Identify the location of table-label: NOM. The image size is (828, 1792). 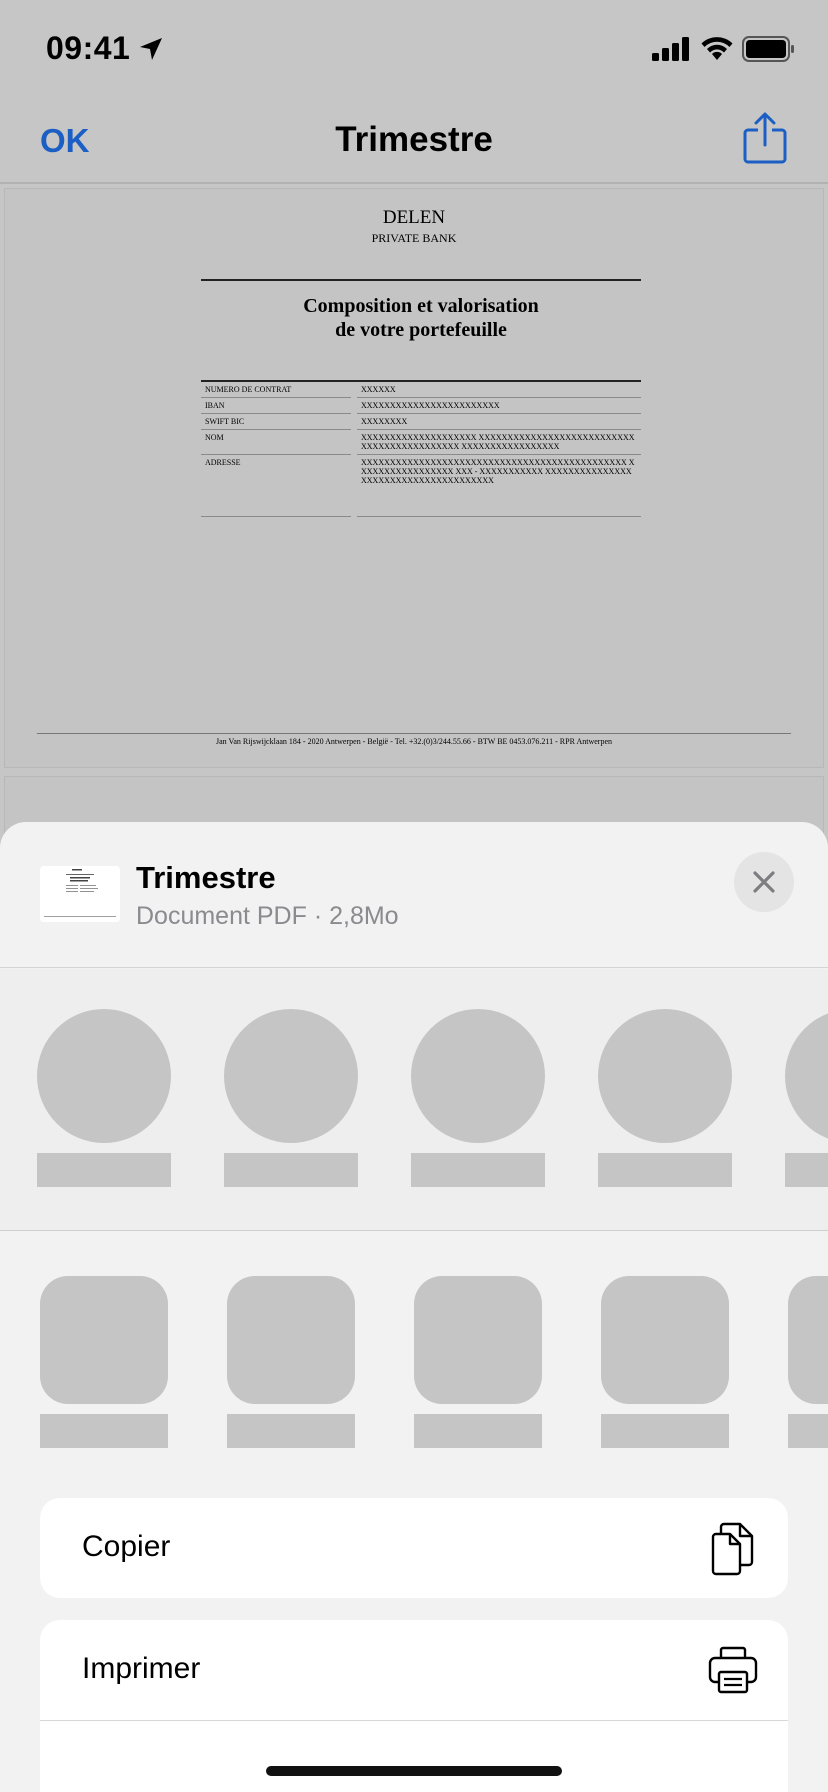
(276, 442).